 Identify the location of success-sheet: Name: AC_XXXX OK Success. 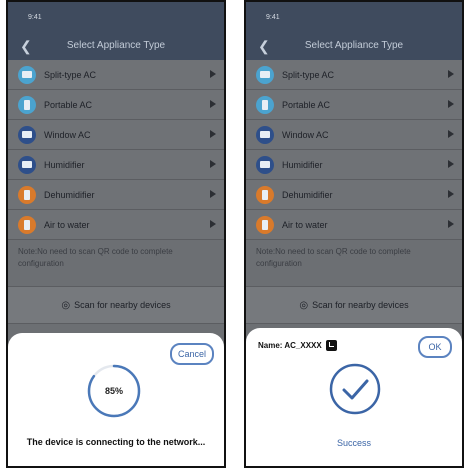
(354, 397).